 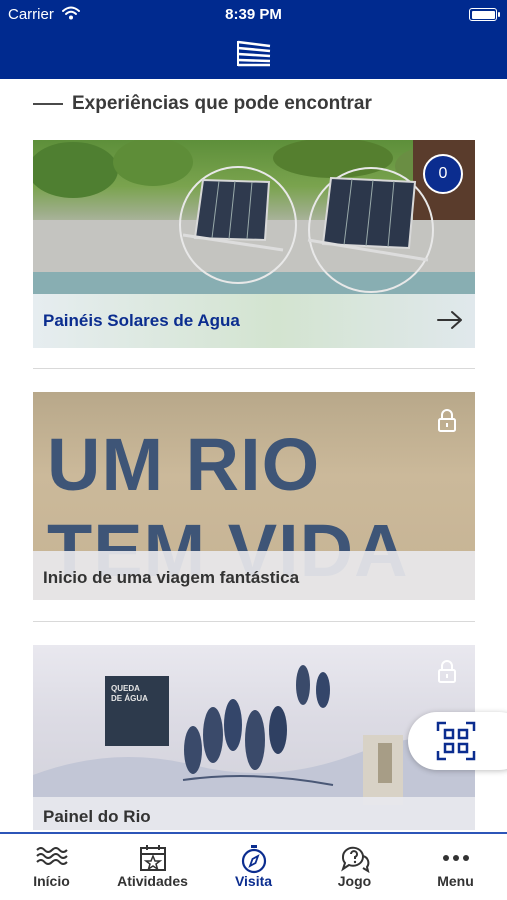 I want to click on app-logo-icon, so click(x=254, y=55).